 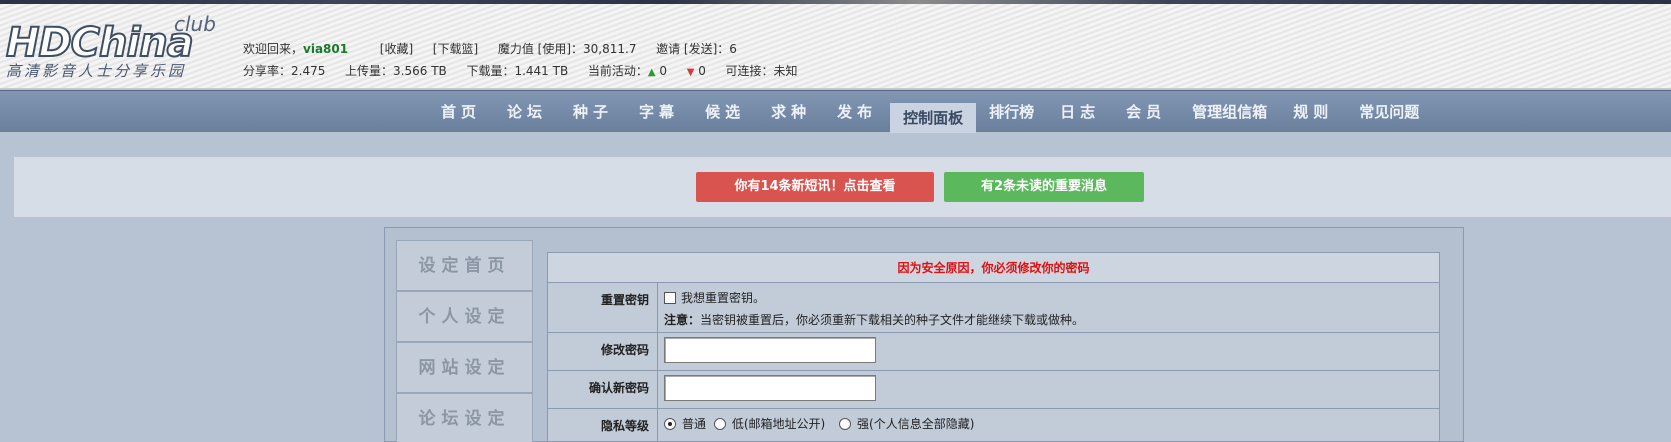 I want to click on nav-members: 会员, so click(x=1146, y=112).